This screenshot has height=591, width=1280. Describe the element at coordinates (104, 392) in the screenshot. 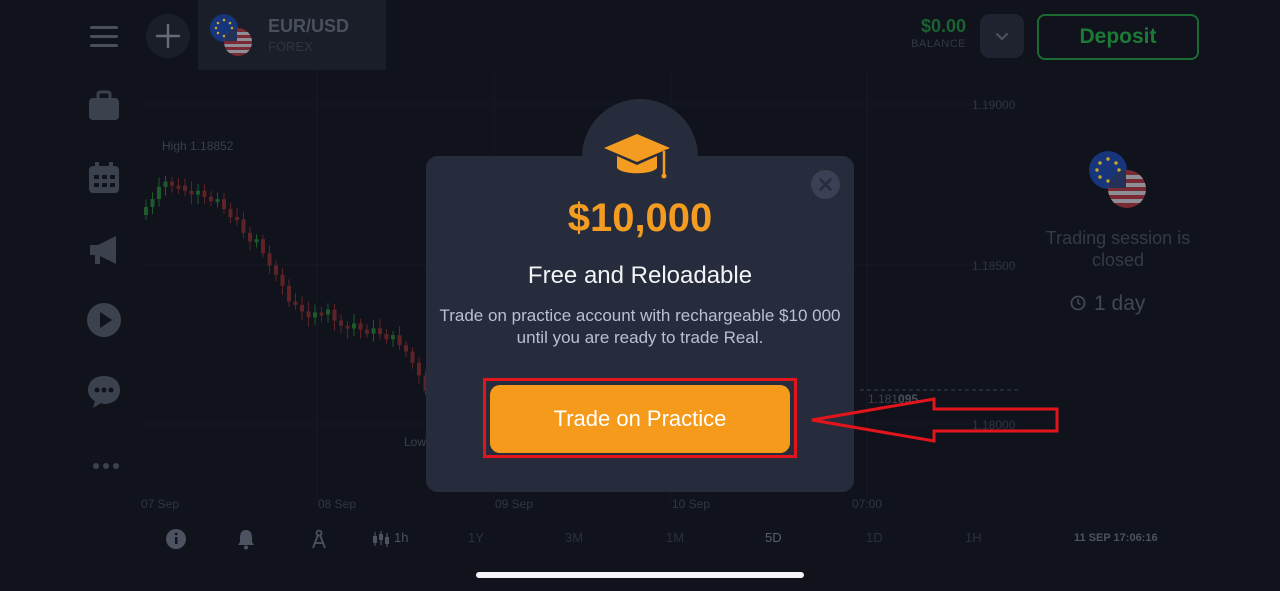

I see `chat-icon` at that location.